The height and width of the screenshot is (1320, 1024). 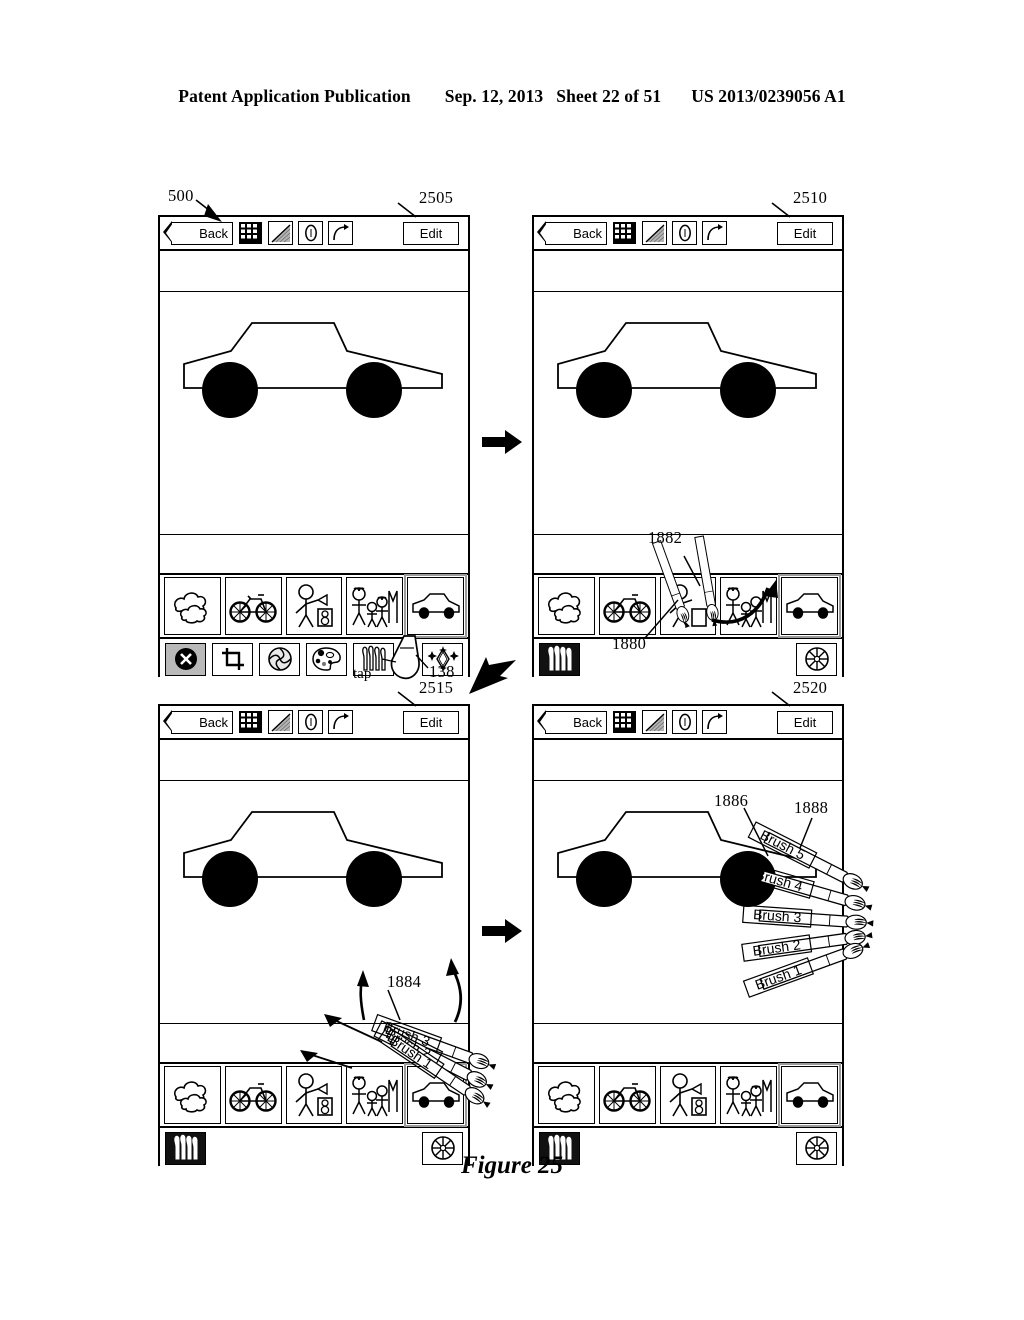 What do you see at coordinates (609, 96) in the screenshot?
I see `header-sheet: Sheet 22 of 51` at bounding box center [609, 96].